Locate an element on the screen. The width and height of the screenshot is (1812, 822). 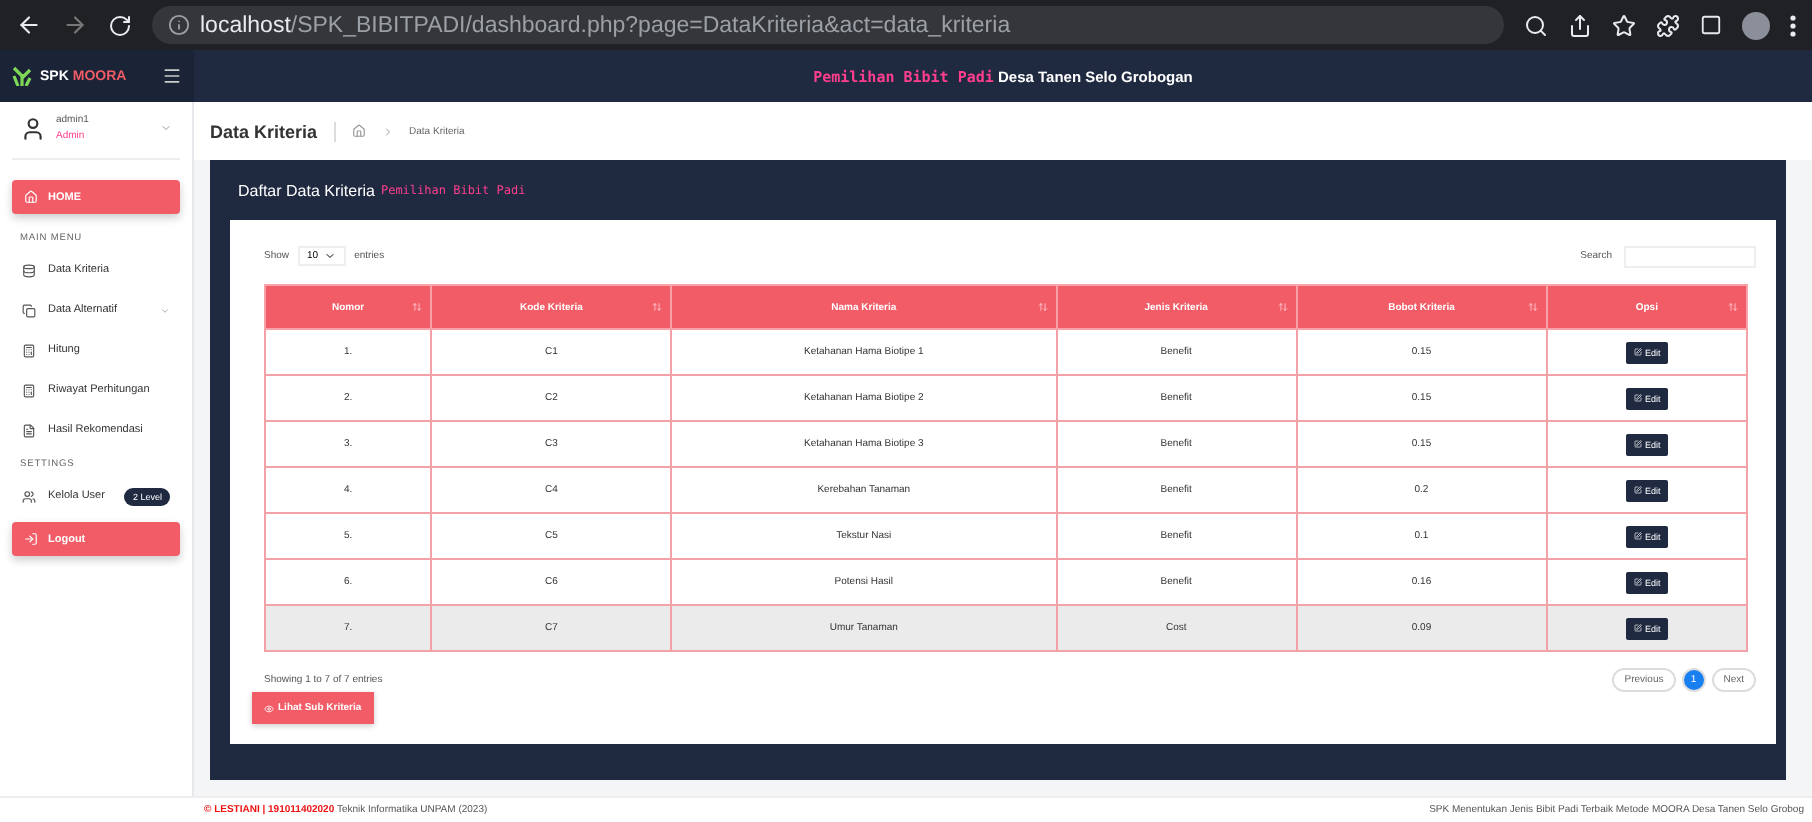
address-bar: localhost/SPK_BIBITPADI/dashboard.php?page=DataKriteria&act=data_kriteria is located at coordinates (828, 25).